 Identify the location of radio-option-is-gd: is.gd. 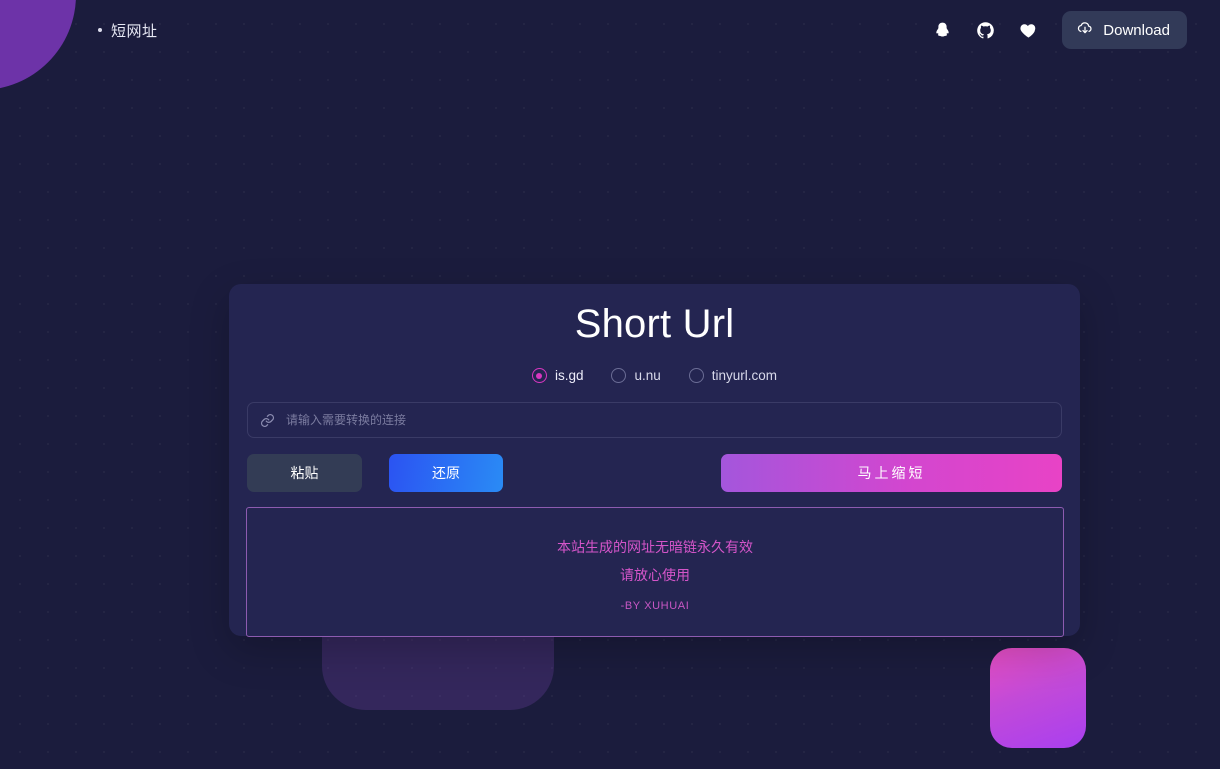
(557, 375).